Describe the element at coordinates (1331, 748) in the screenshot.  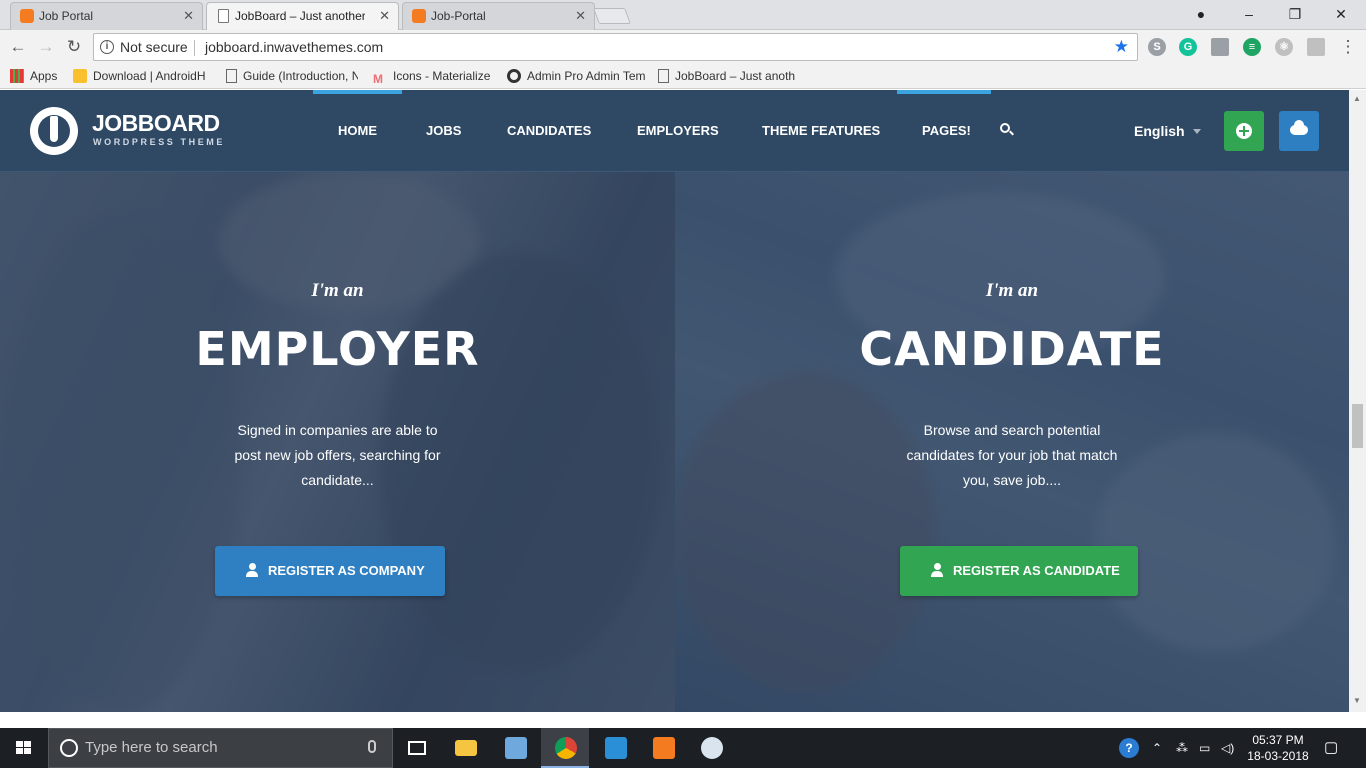
I see `notification-icon: ▢` at that location.